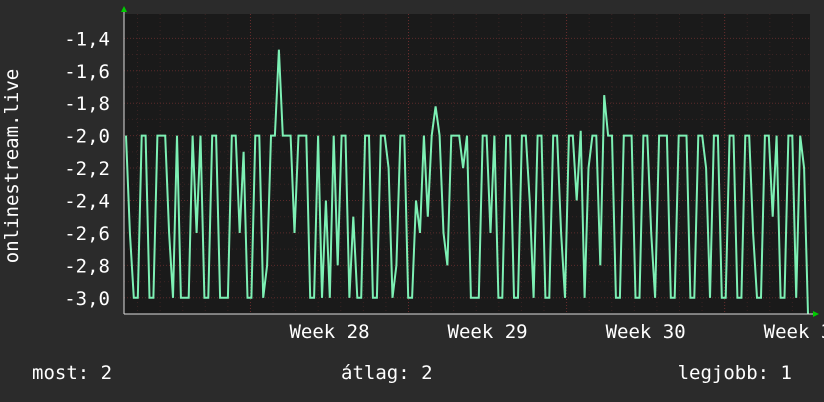 The height and width of the screenshot is (402, 824). I want to click on y-tick-label: -2,2, so click(87, 169).